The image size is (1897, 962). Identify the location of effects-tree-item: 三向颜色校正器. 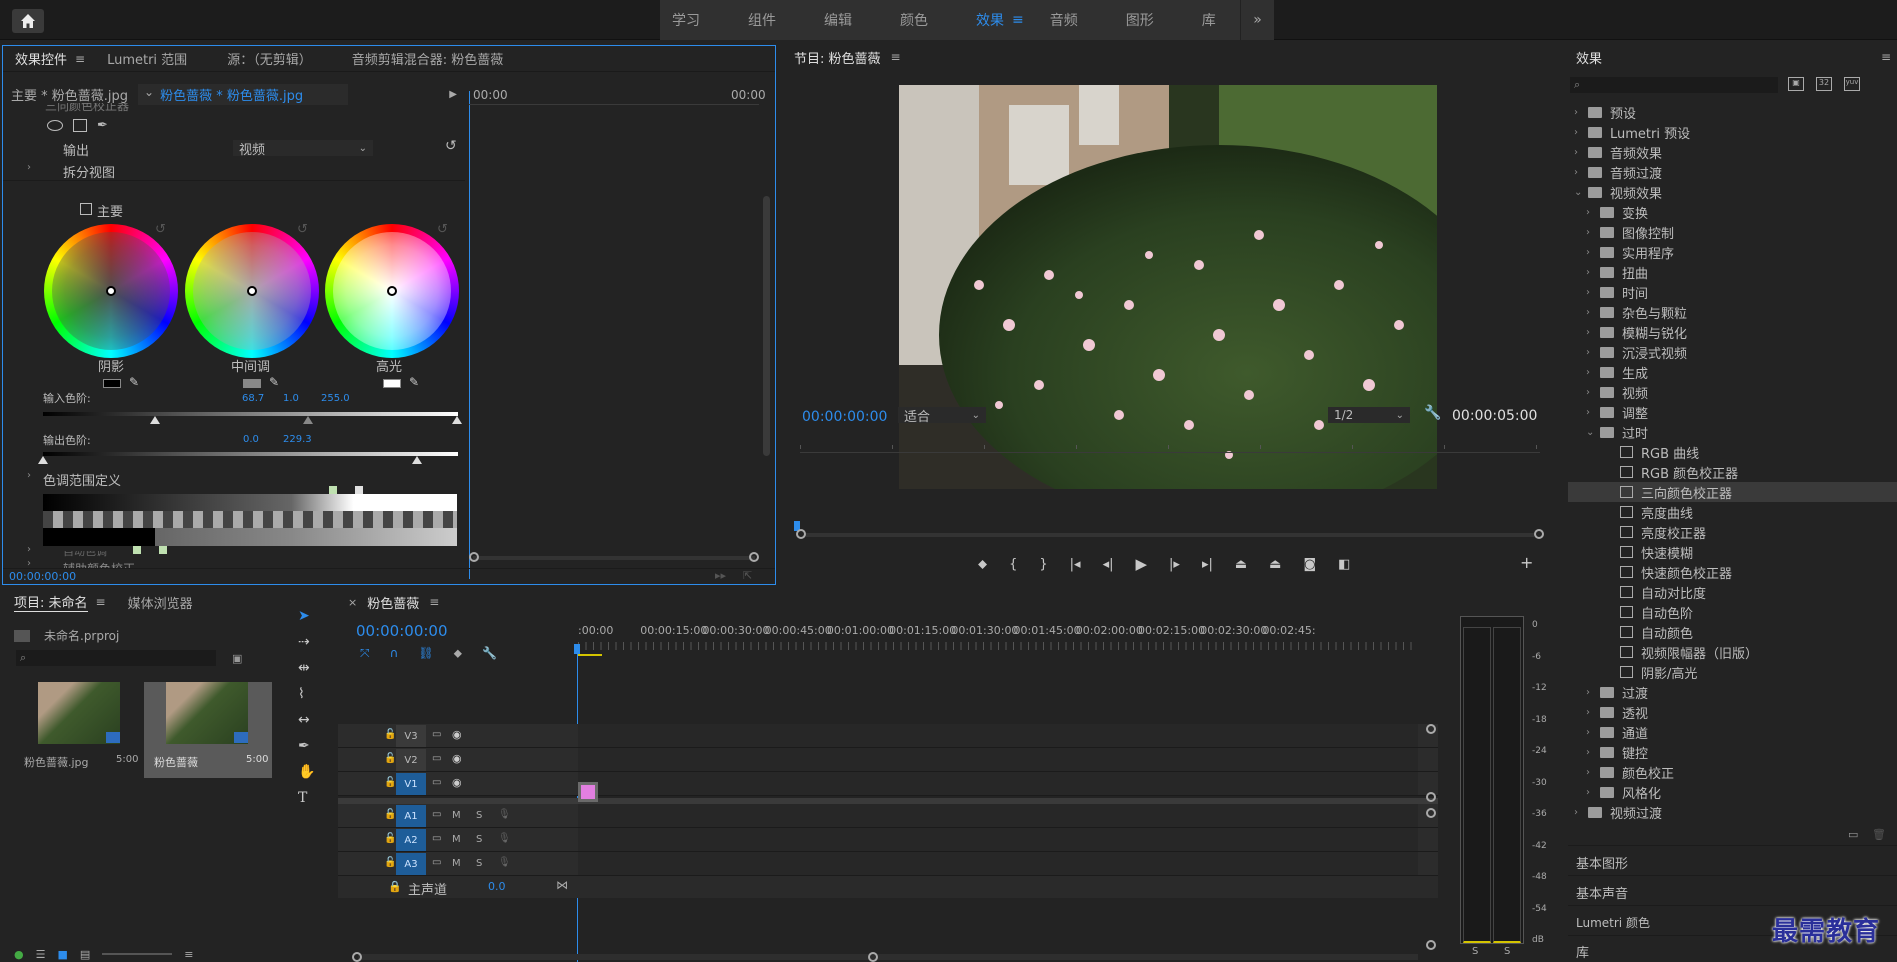
(1732, 492).